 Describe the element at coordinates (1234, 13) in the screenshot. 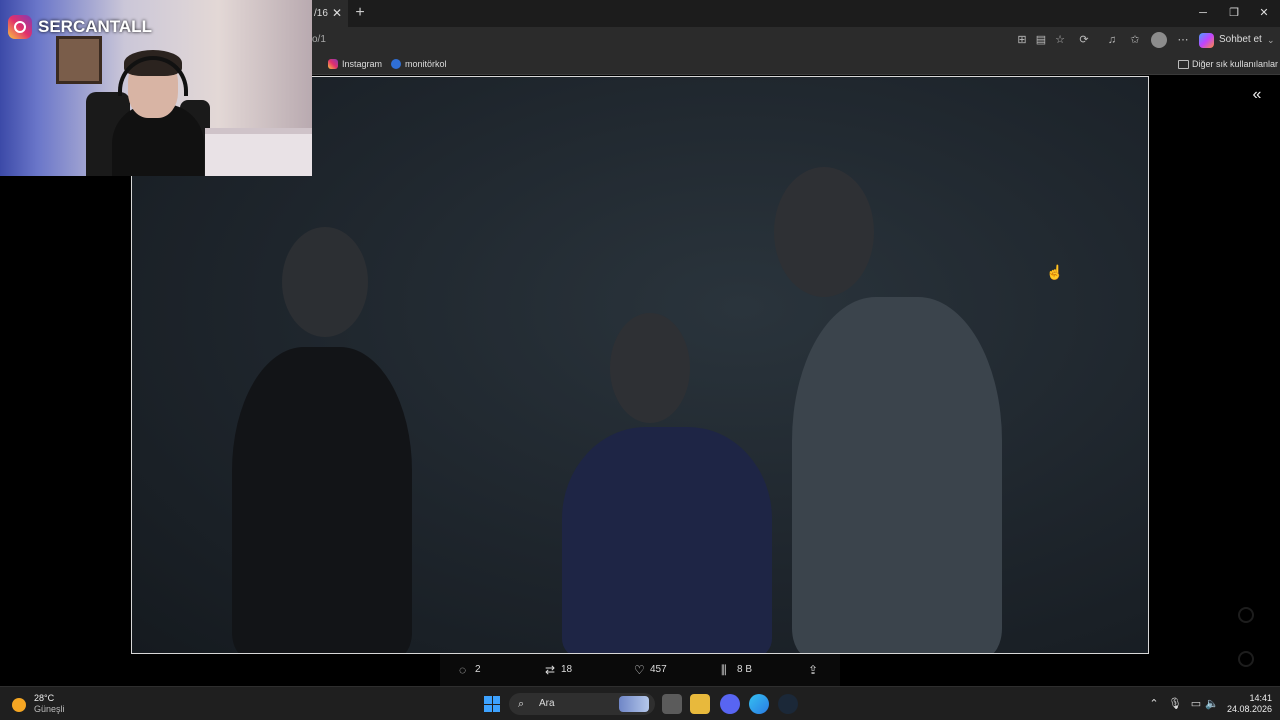

I see `maximize-button: ❐` at that location.